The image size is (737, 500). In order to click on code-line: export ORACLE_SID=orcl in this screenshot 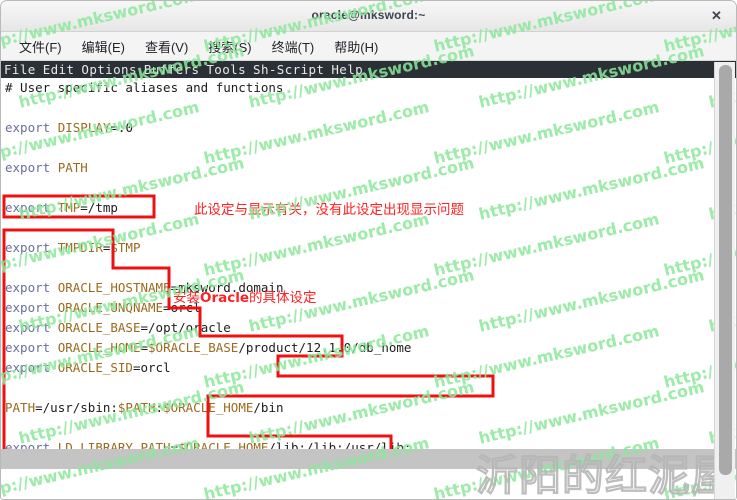, I will do `click(358, 368)`.